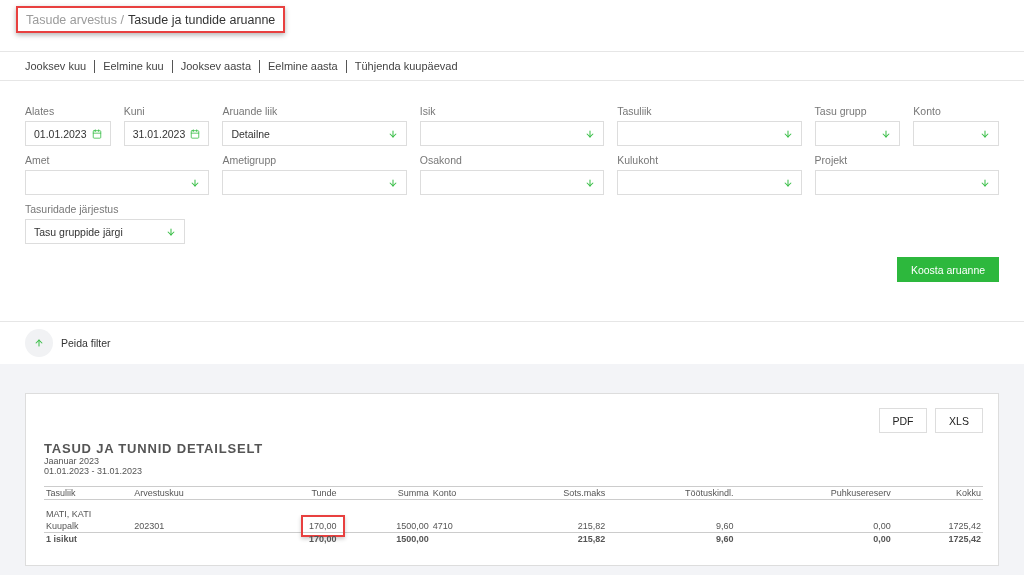 The height and width of the screenshot is (575, 1024). Describe the element at coordinates (216, 66) in the screenshot. I see `date-preset-link: Jooksev aasta` at that location.